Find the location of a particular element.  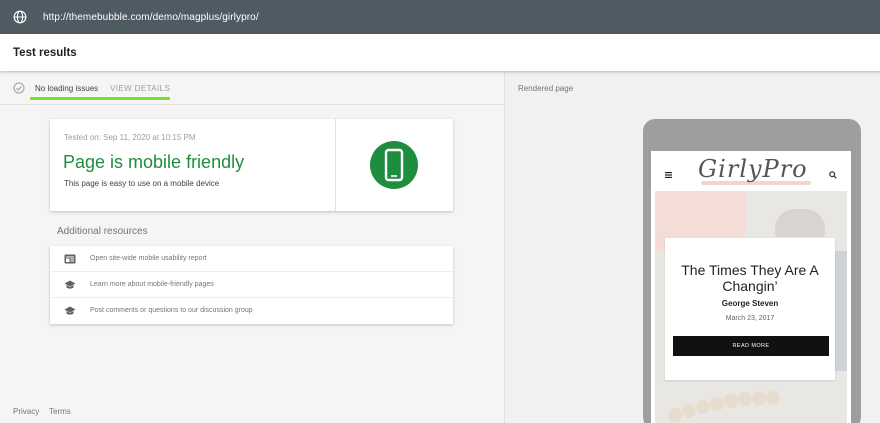

card-divider is located at coordinates (335, 165).